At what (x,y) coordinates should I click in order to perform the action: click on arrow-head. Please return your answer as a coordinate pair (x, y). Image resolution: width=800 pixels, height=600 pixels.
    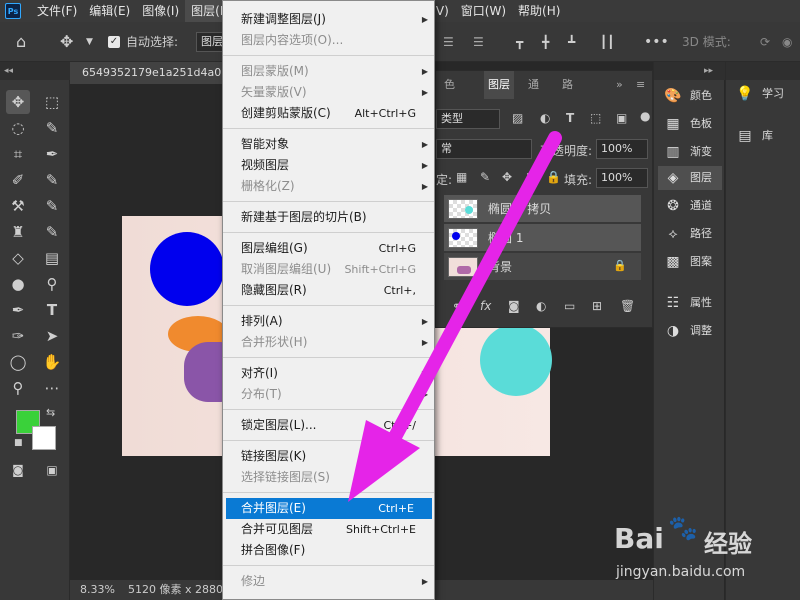
    Looking at the image, I should click on (384, 461).